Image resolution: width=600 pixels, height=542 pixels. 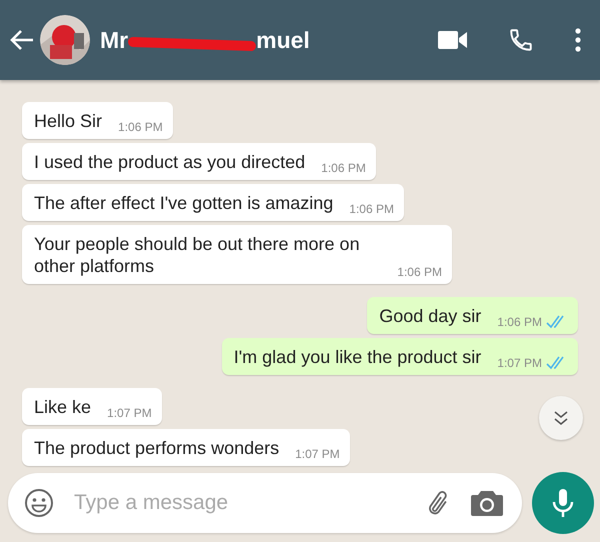 I want to click on contact-name: Mr, so click(x=114, y=40).